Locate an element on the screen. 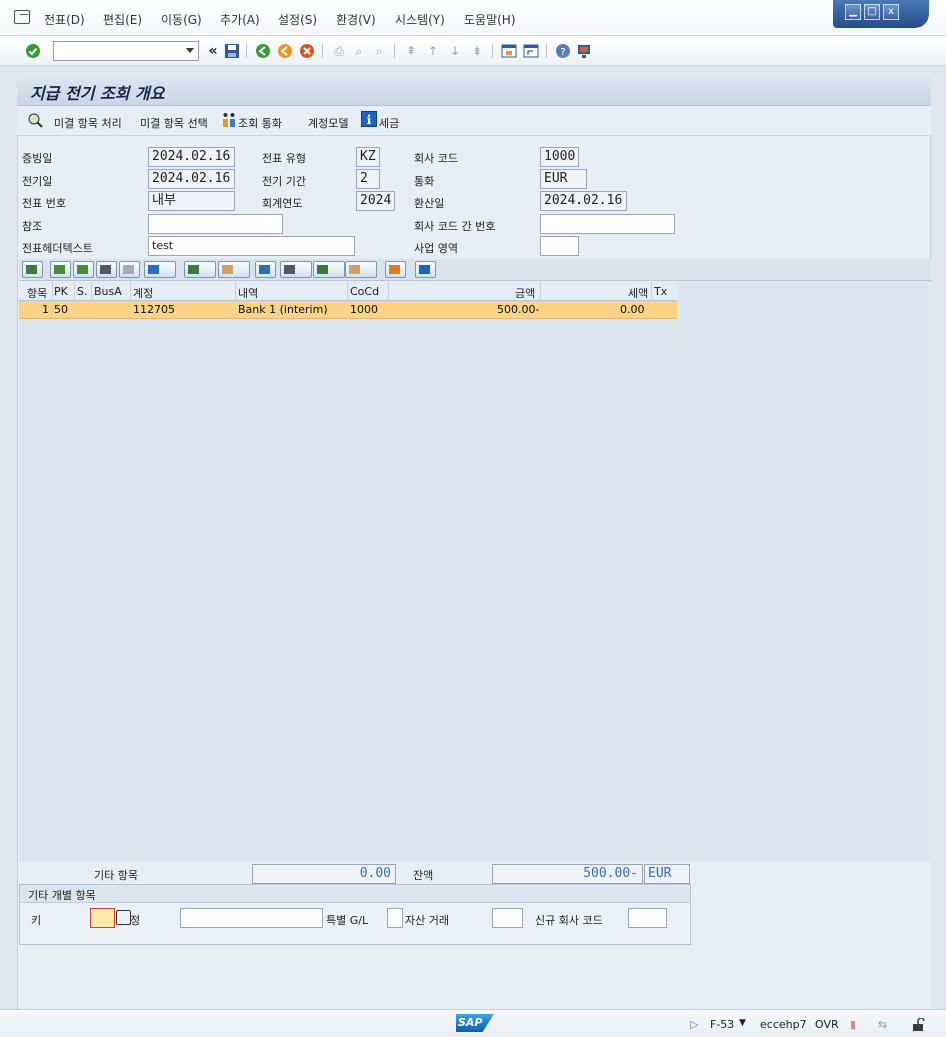 The image size is (946, 1037). layout-icon is located at coordinates (361, 269).